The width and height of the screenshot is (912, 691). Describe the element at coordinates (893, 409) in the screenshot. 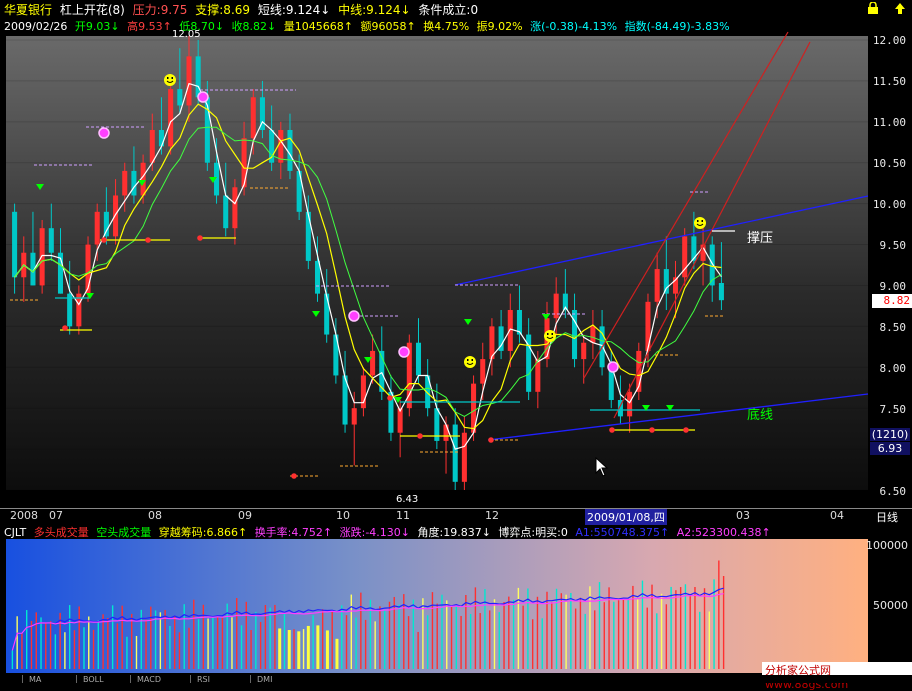

I see `price-tick: 7.50` at that location.